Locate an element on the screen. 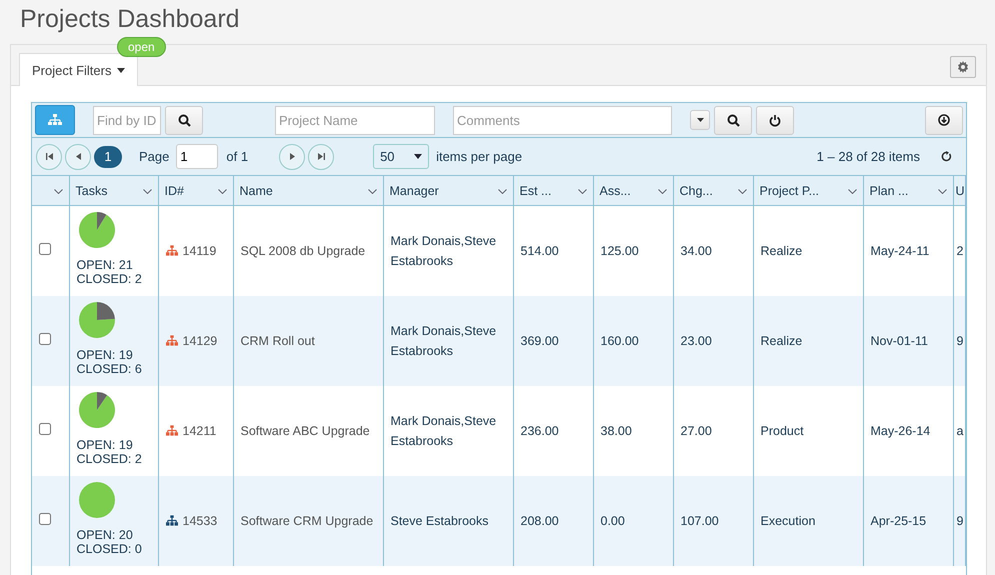 The width and height of the screenshot is (995, 575). settings-button is located at coordinates (963, 67).